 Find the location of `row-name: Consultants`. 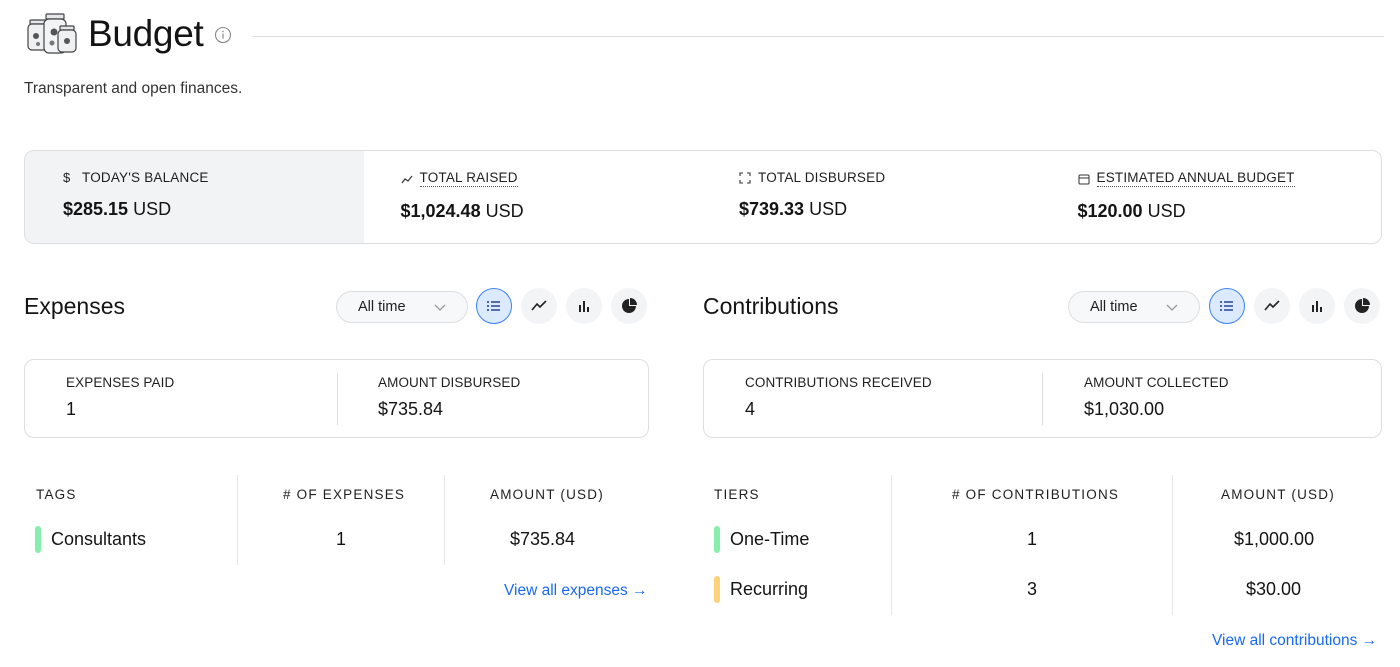

row-name: Consultants is located at coordinates (99, 539).